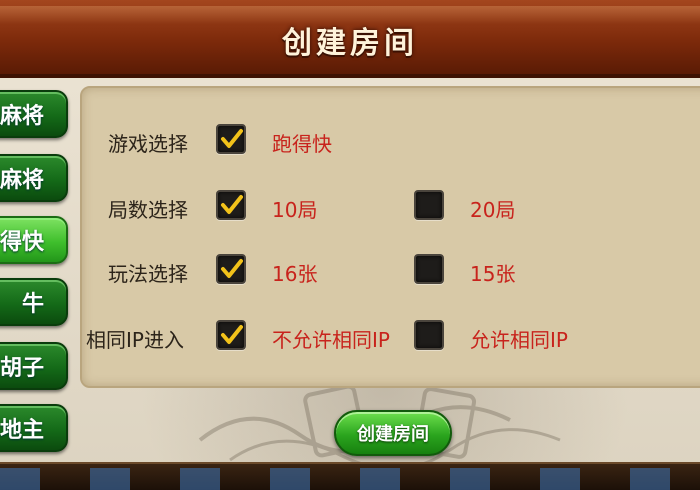  What do you see at coordinates (37, 272) in the screenshot?
I see `game-type-menu: 麻将 麻将 得快 牛 胡子 地主` at bounding box center [37, 272].